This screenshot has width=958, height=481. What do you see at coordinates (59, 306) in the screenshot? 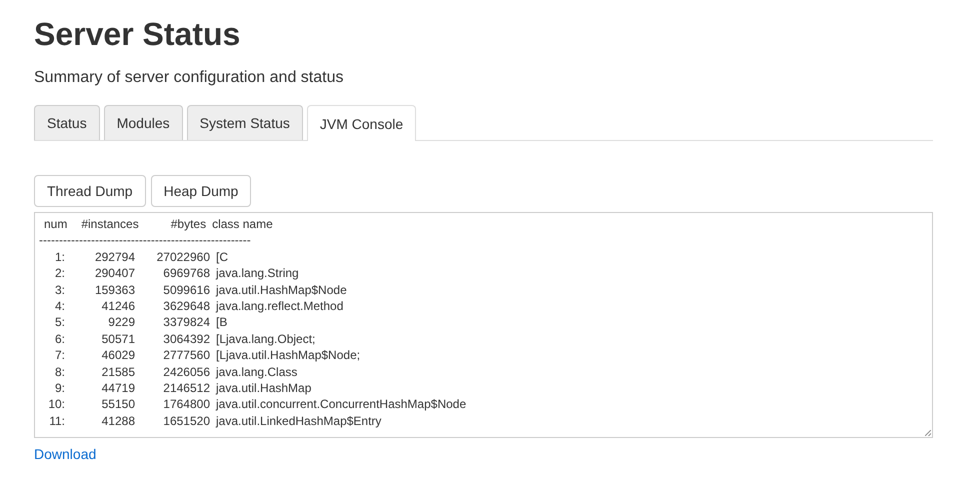
I see `console-cell-text: 4:` at bounding box center [59, 306].